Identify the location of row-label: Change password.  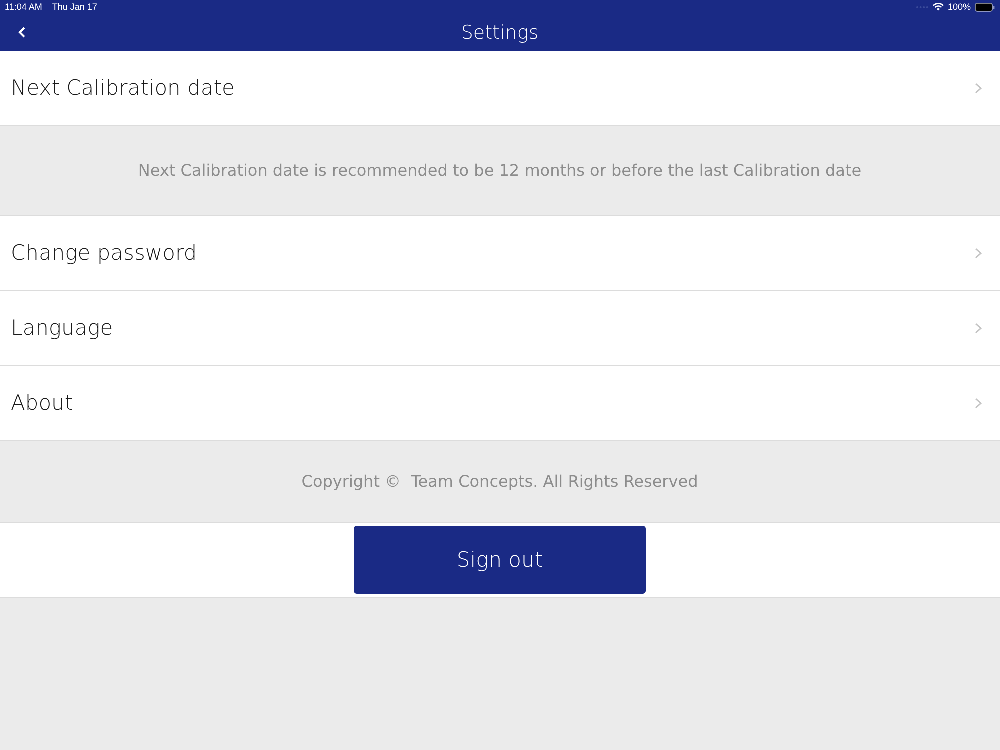
(104, 253).